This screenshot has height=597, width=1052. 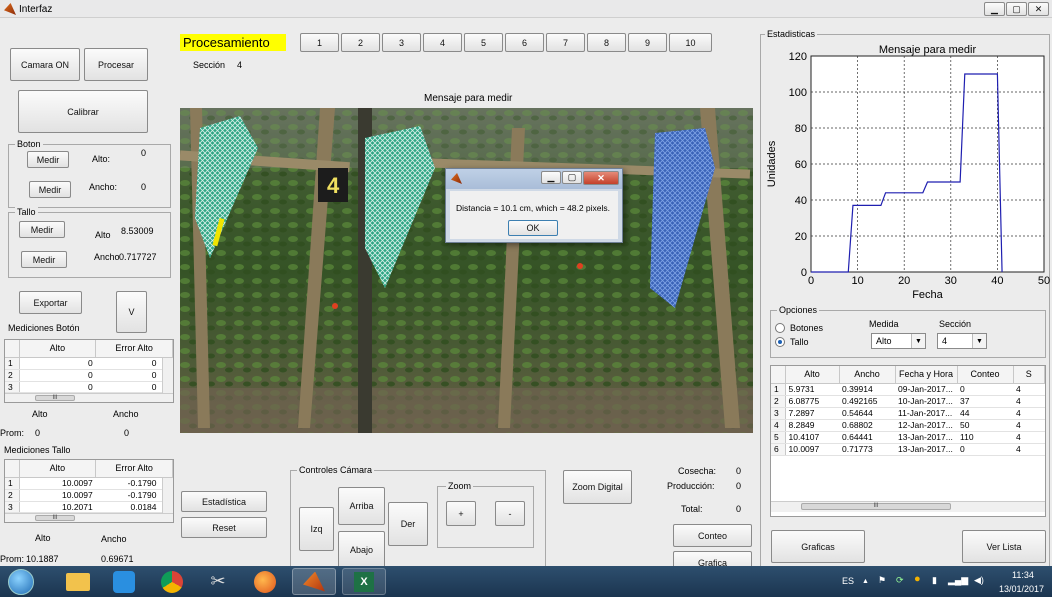 I want to click on section-button-10: 10, so click(x=690, y=42).